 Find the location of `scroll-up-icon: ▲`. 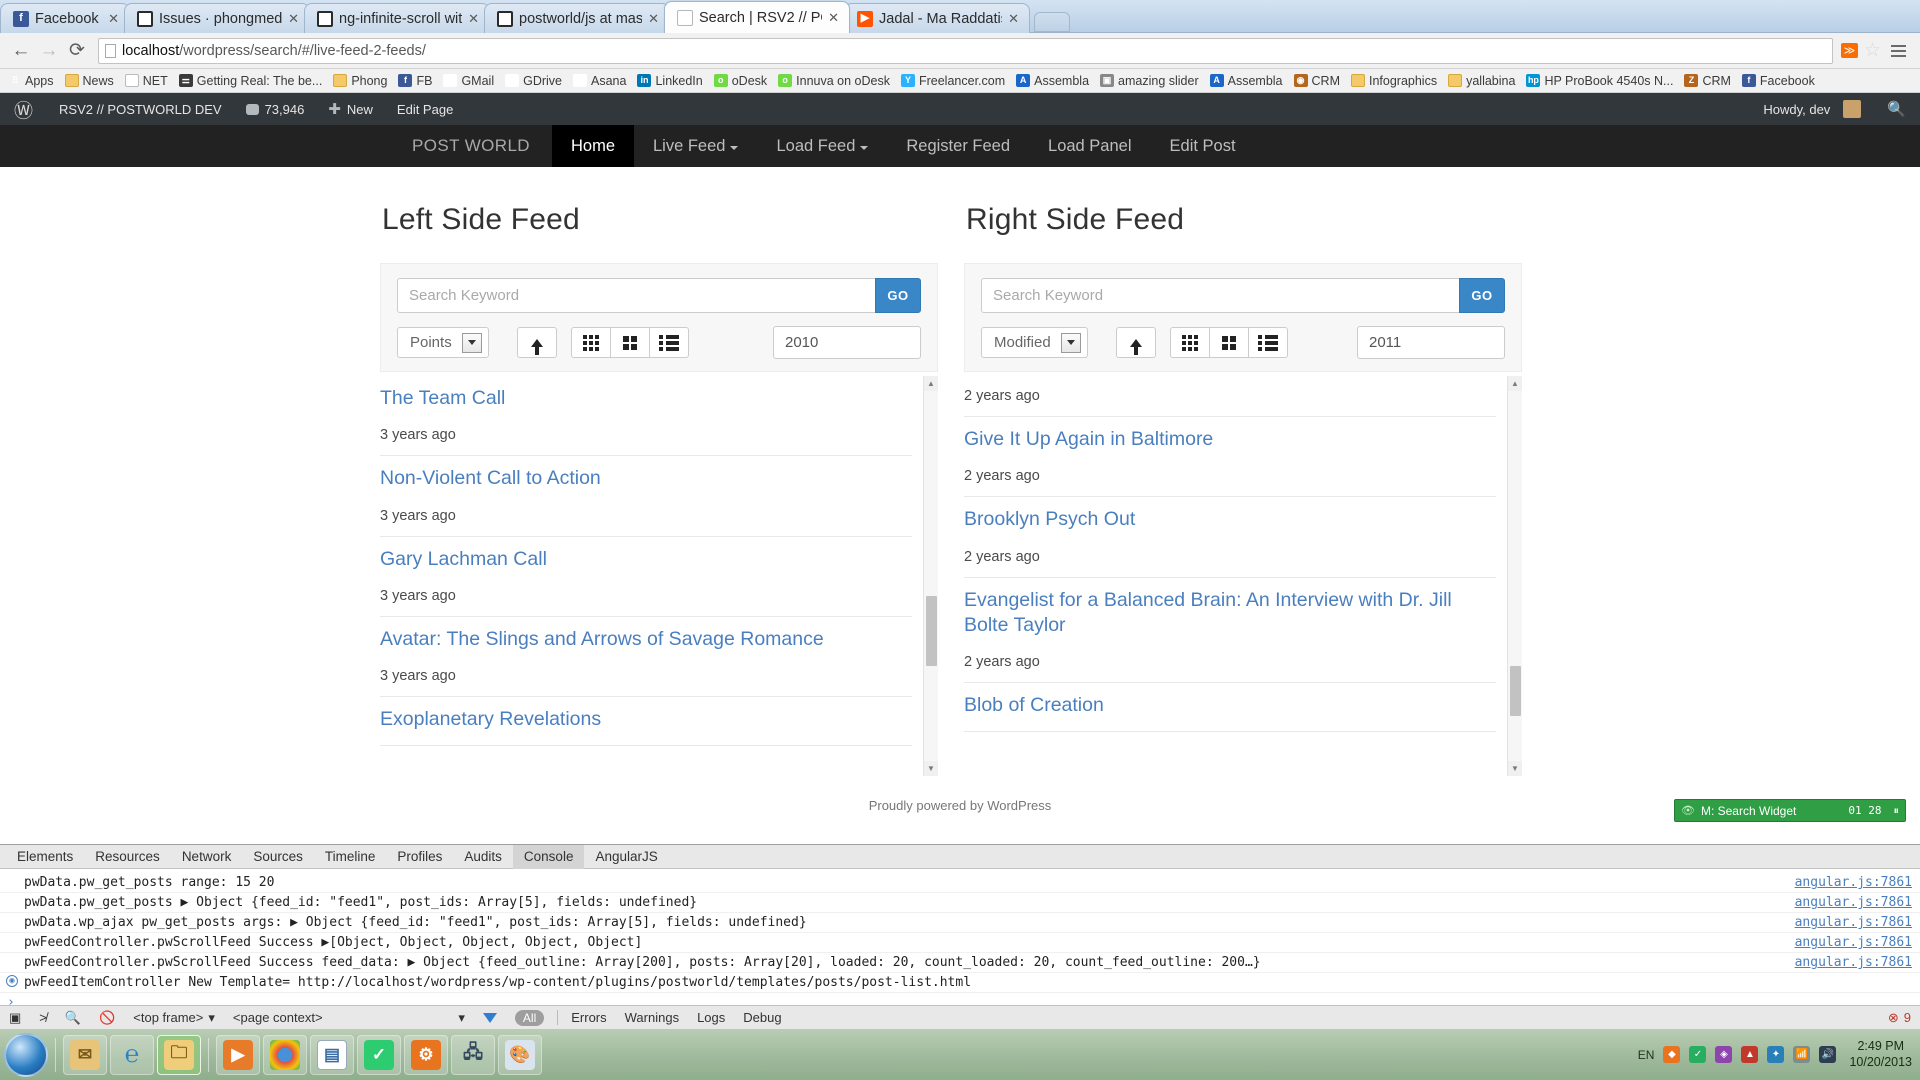

scroll-up-icon: ▲ is located at coordinates (1515, 383).